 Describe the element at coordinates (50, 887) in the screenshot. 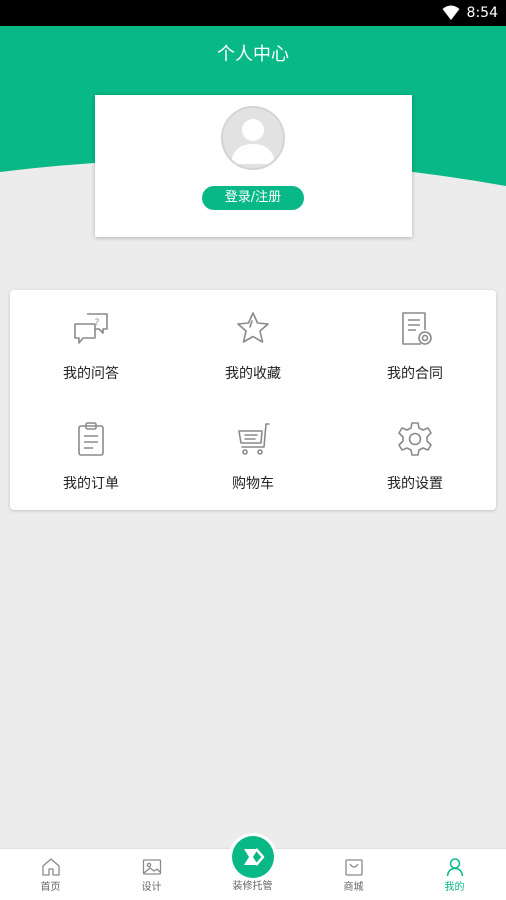

I see `nav-item-label: 首页` at that location.